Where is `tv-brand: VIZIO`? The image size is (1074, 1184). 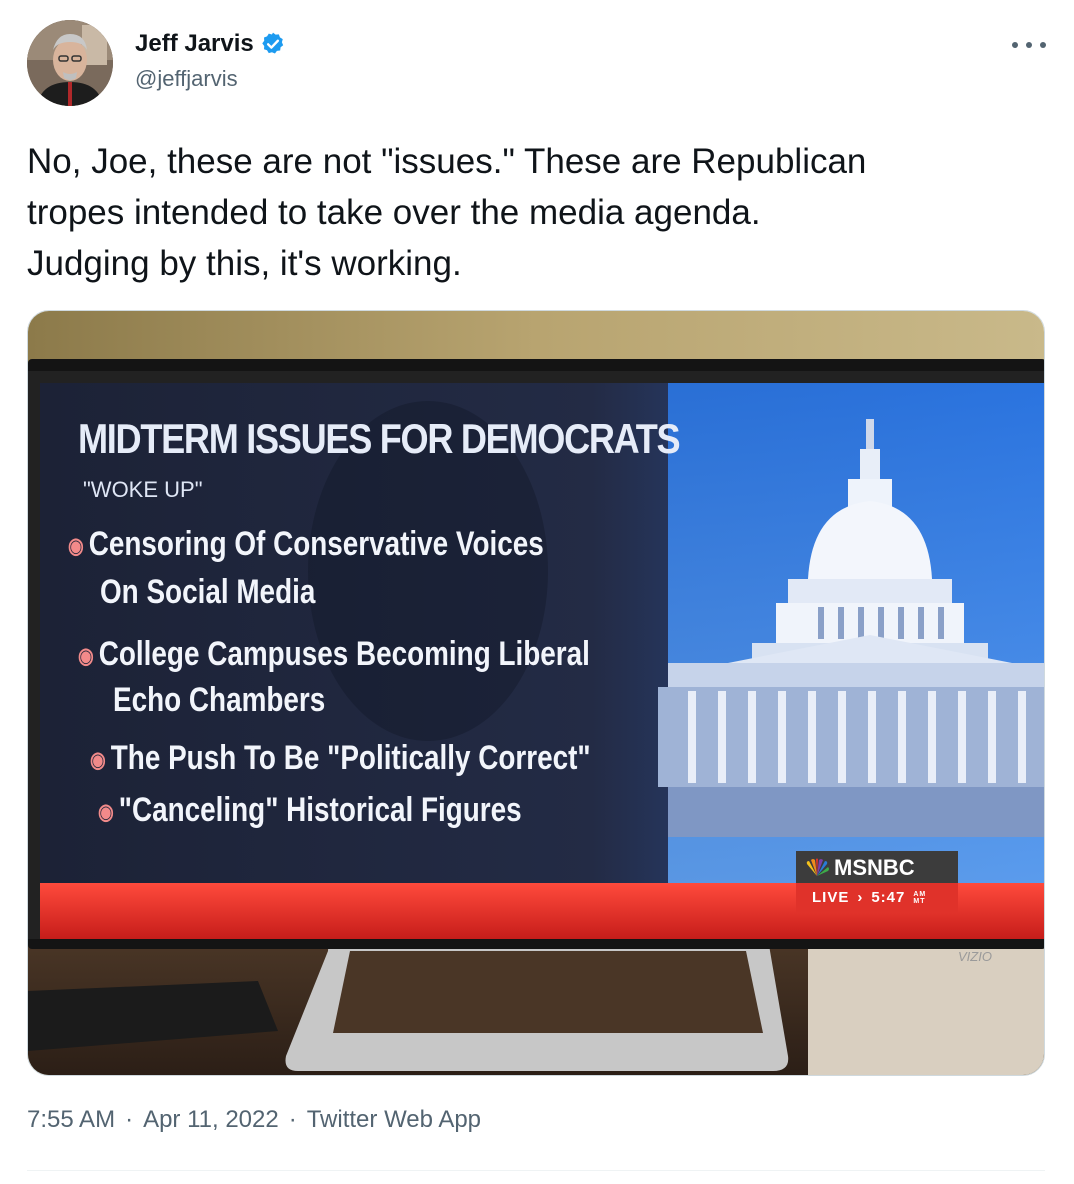 tv-brand: VIZIO is located at coordinates (975, 956).